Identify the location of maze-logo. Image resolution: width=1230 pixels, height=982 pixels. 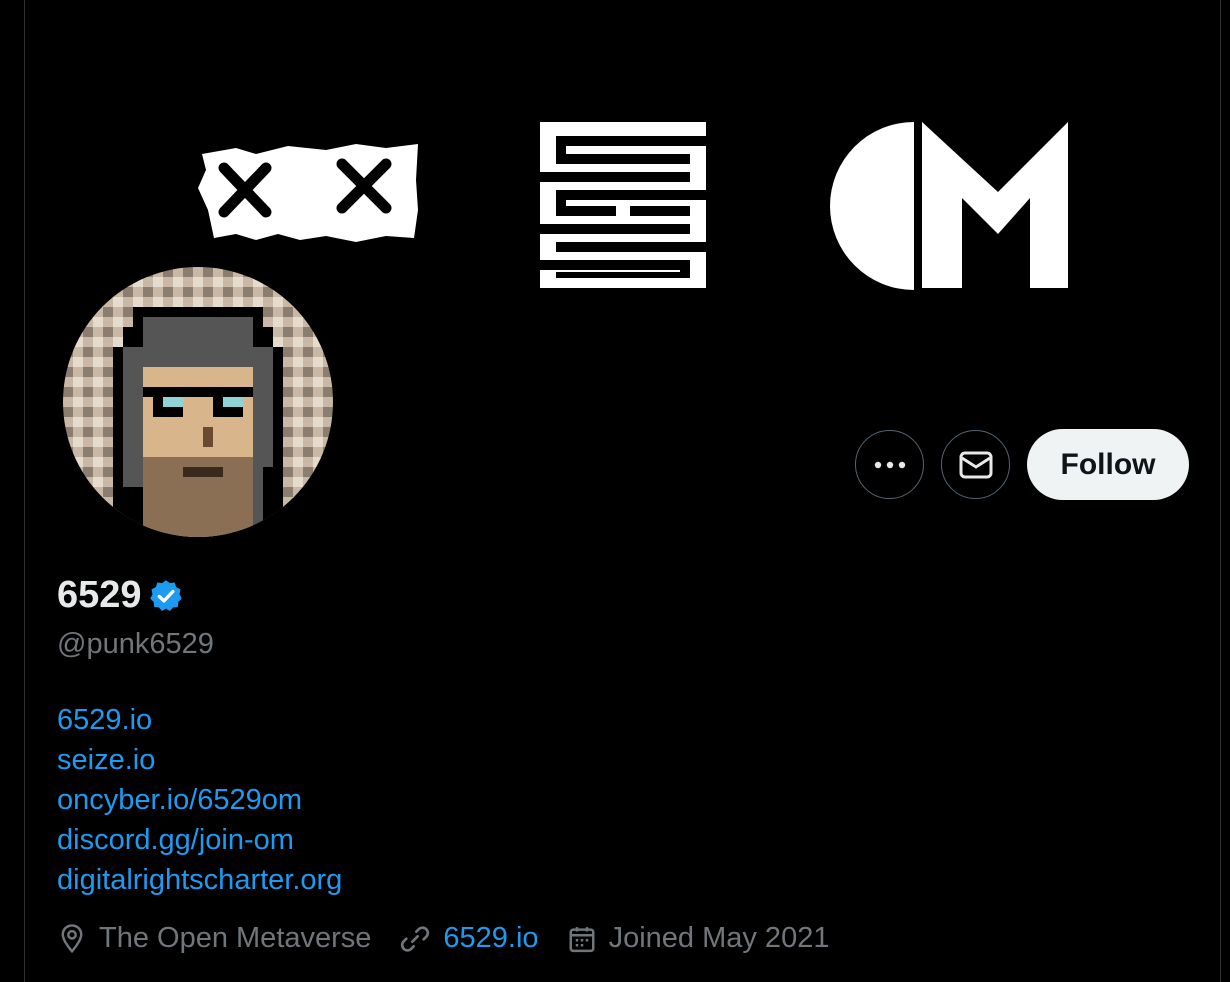
(623, 205).